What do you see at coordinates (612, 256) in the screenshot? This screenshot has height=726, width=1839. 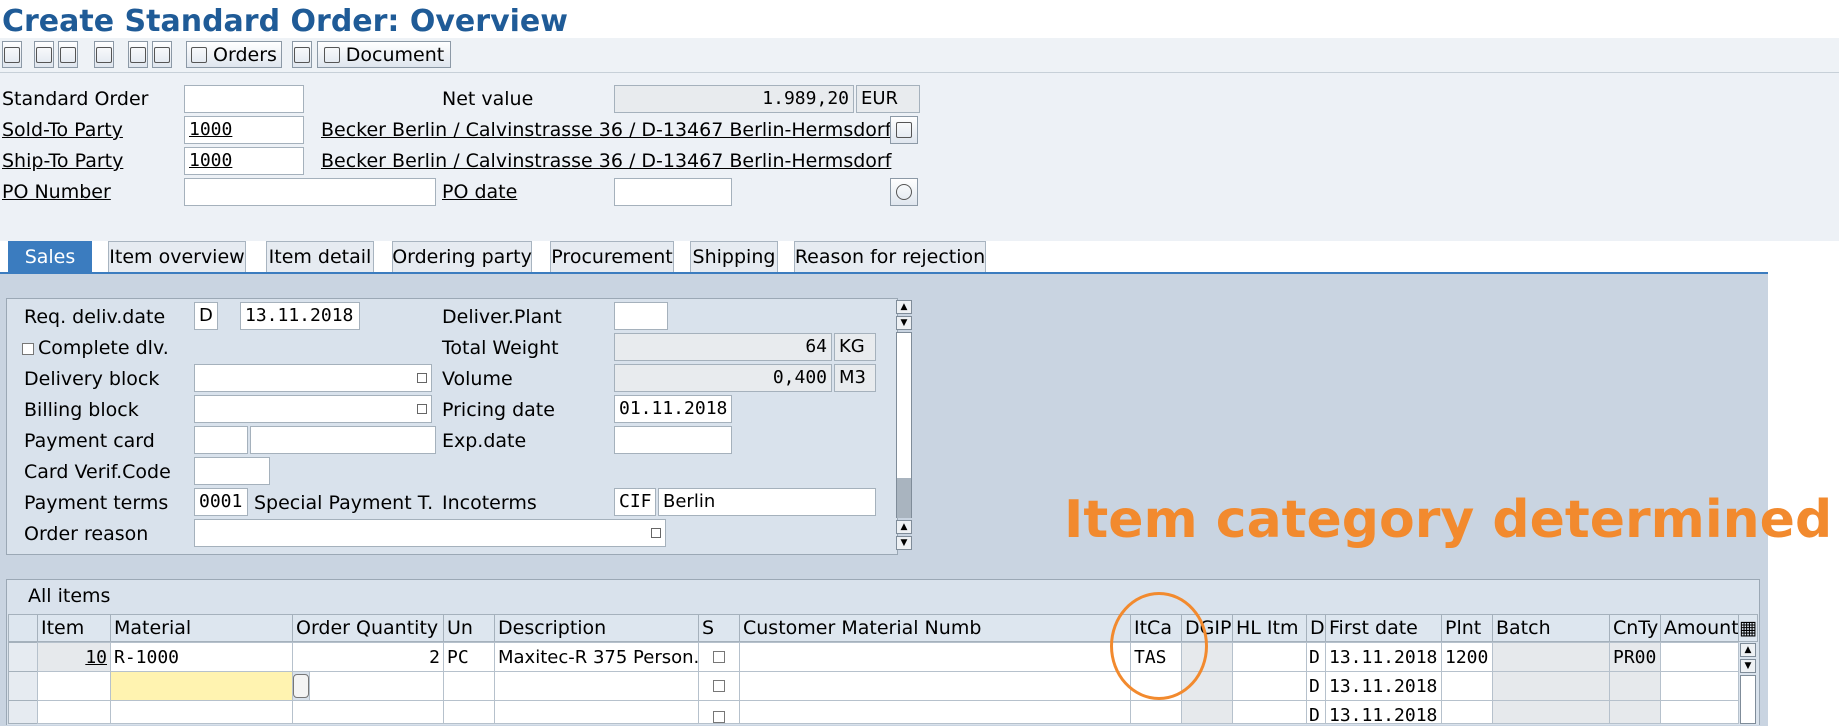 I see `tab-procurement: Procurement` at bounding box center [612, 256].